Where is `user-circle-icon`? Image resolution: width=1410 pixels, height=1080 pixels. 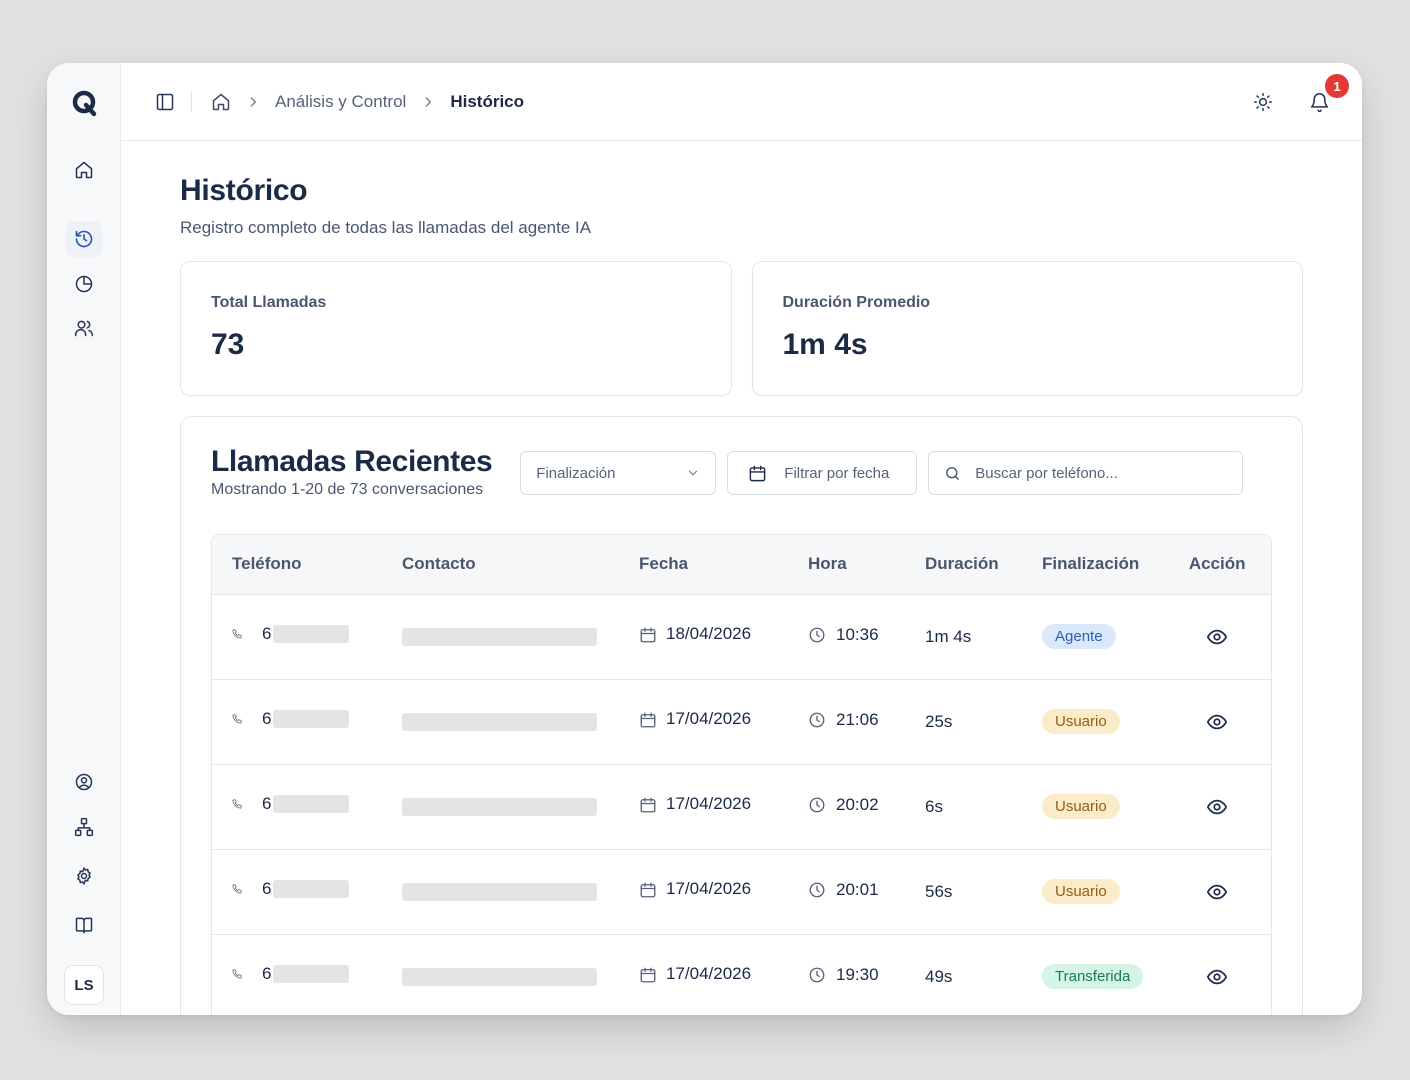 user-circle-icon is located at coordinates (84, 782).